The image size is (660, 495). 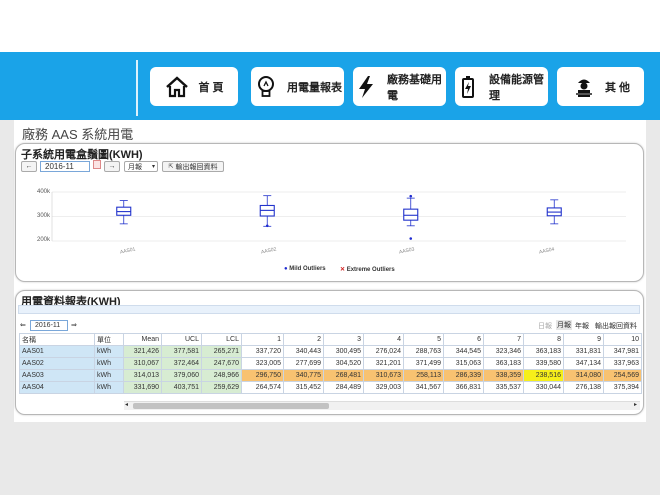 I want to click on column-header: LCL, so click(x=221, y=339).